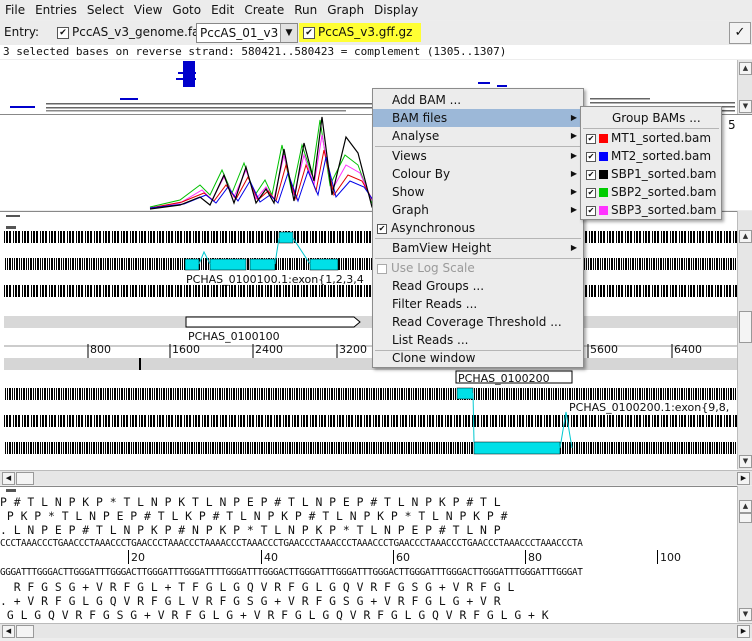  I want to click on bam-file-sbp1: ✔ SBP1_sorted.bam, so click(651, 174).